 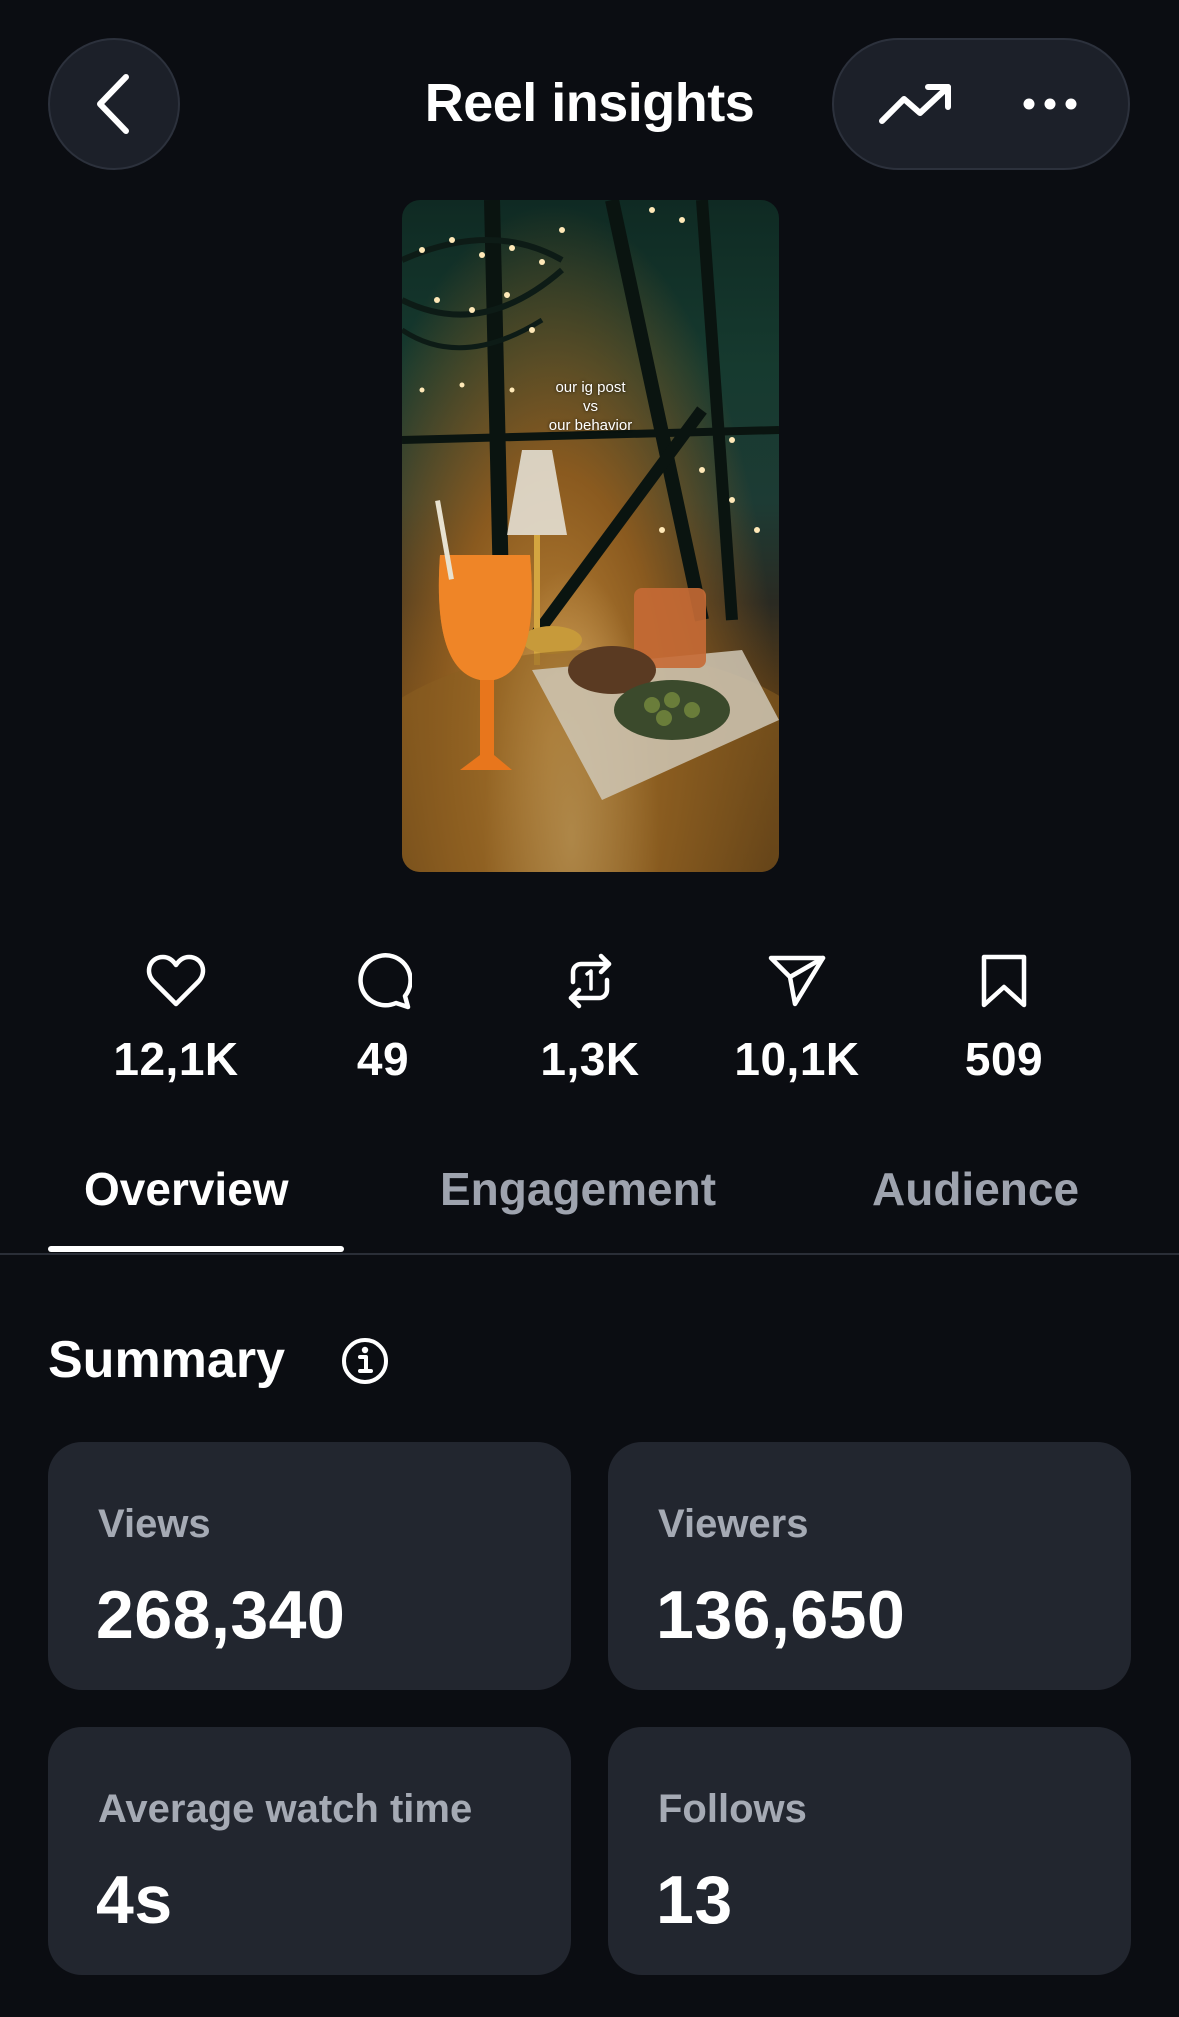 I want to click on likes-count: 12,1K, so click(x=176, y=1059).